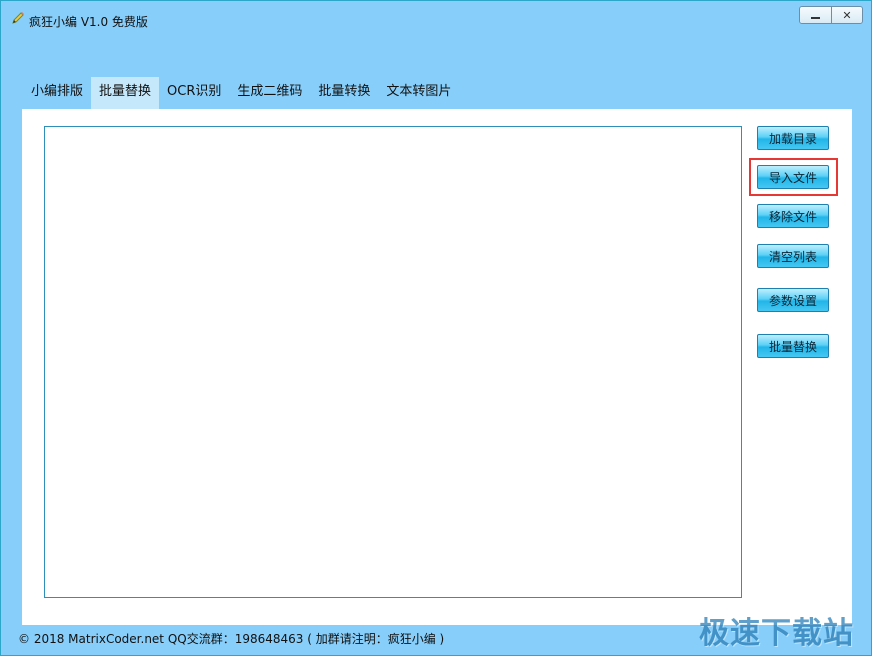 The height and width of the screenshot is (656, 872). What do you see at coordinates (793, 300) in the screenshot?
I see `settings-button: 参数设置` at bounding box center [793, 300].